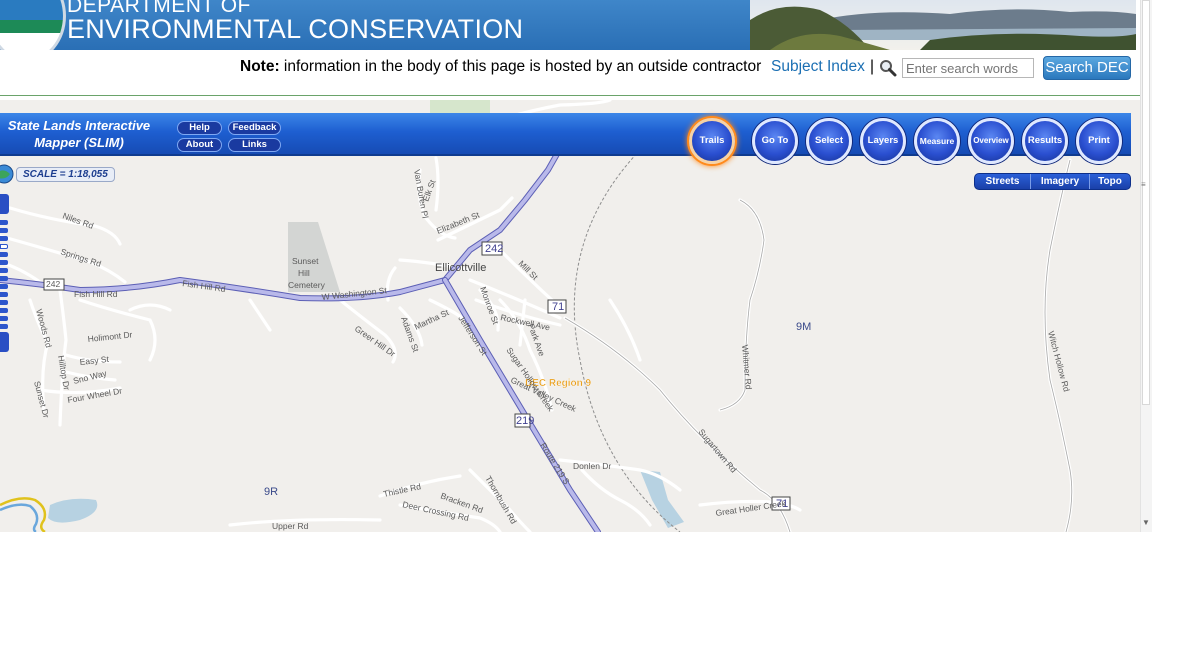  I want to click on slim-toolbar: State Lands Interactive Mapper (SLIM), so click(565, 134).